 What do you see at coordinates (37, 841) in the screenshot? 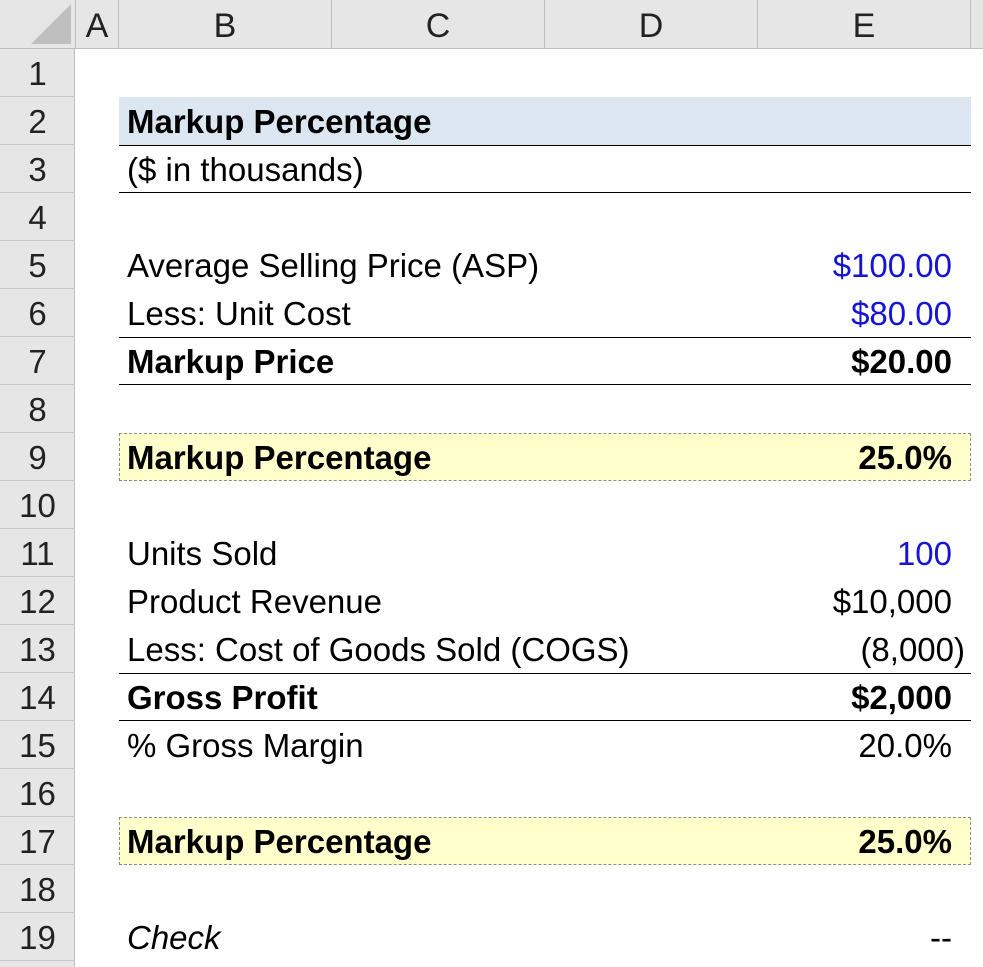
I see `row-header-17: 17` at bounding box center [37, 841].